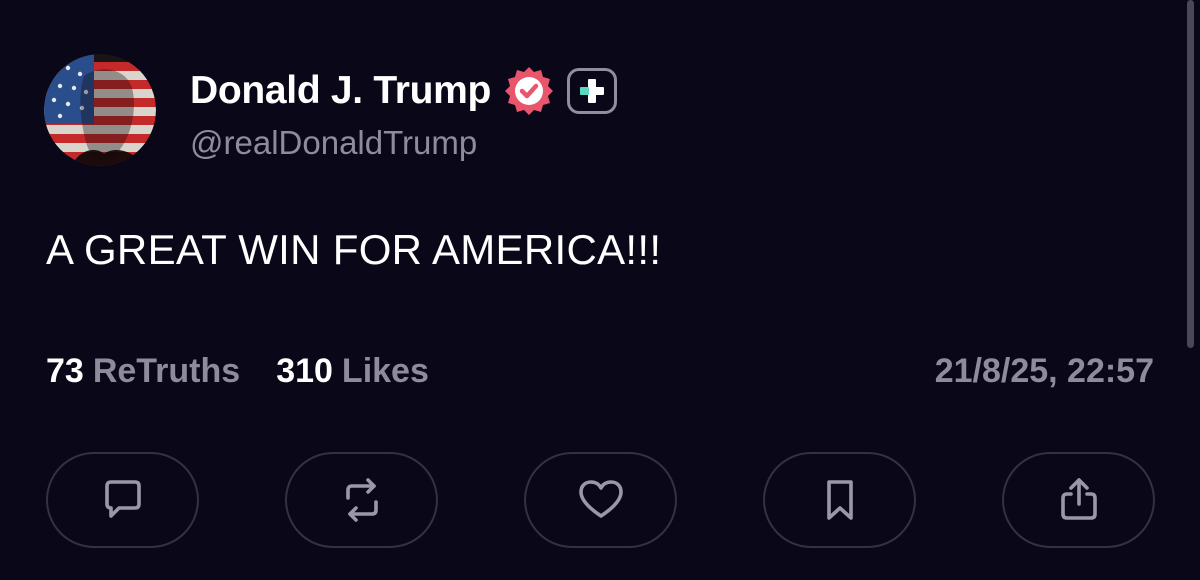 The width and height of the screenshot is (1200, 580). Describe the element at coordinates (1044, 371) in the screenshot. I see `post-timestamp: 21/8/25, 22:57` at that location.